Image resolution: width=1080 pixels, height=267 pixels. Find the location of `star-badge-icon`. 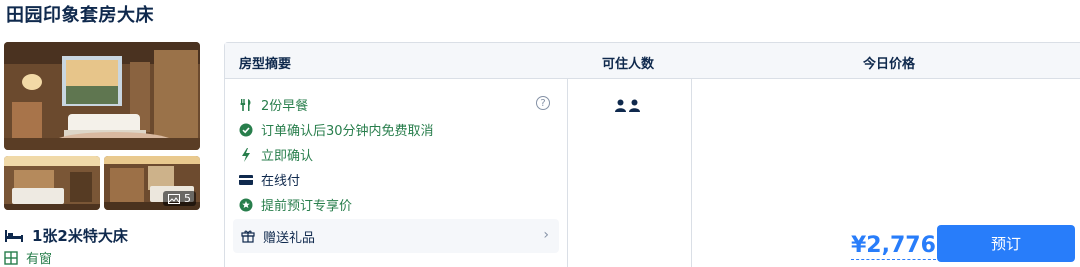

star-badge-icon is located at coordinates (246, 205).